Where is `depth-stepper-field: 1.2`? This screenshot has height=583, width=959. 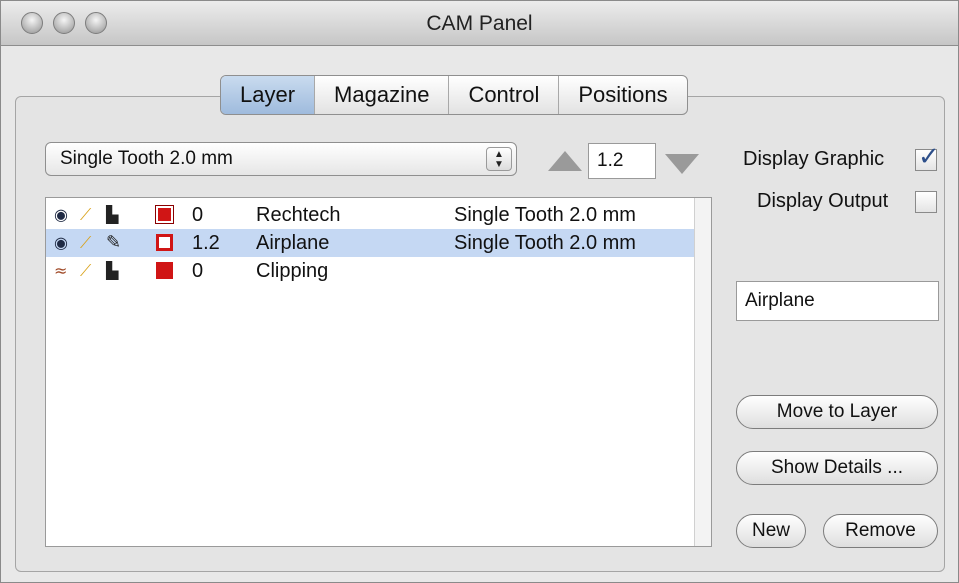
depth-stepper-field: 1.2 is located at coordinates (622, 161).